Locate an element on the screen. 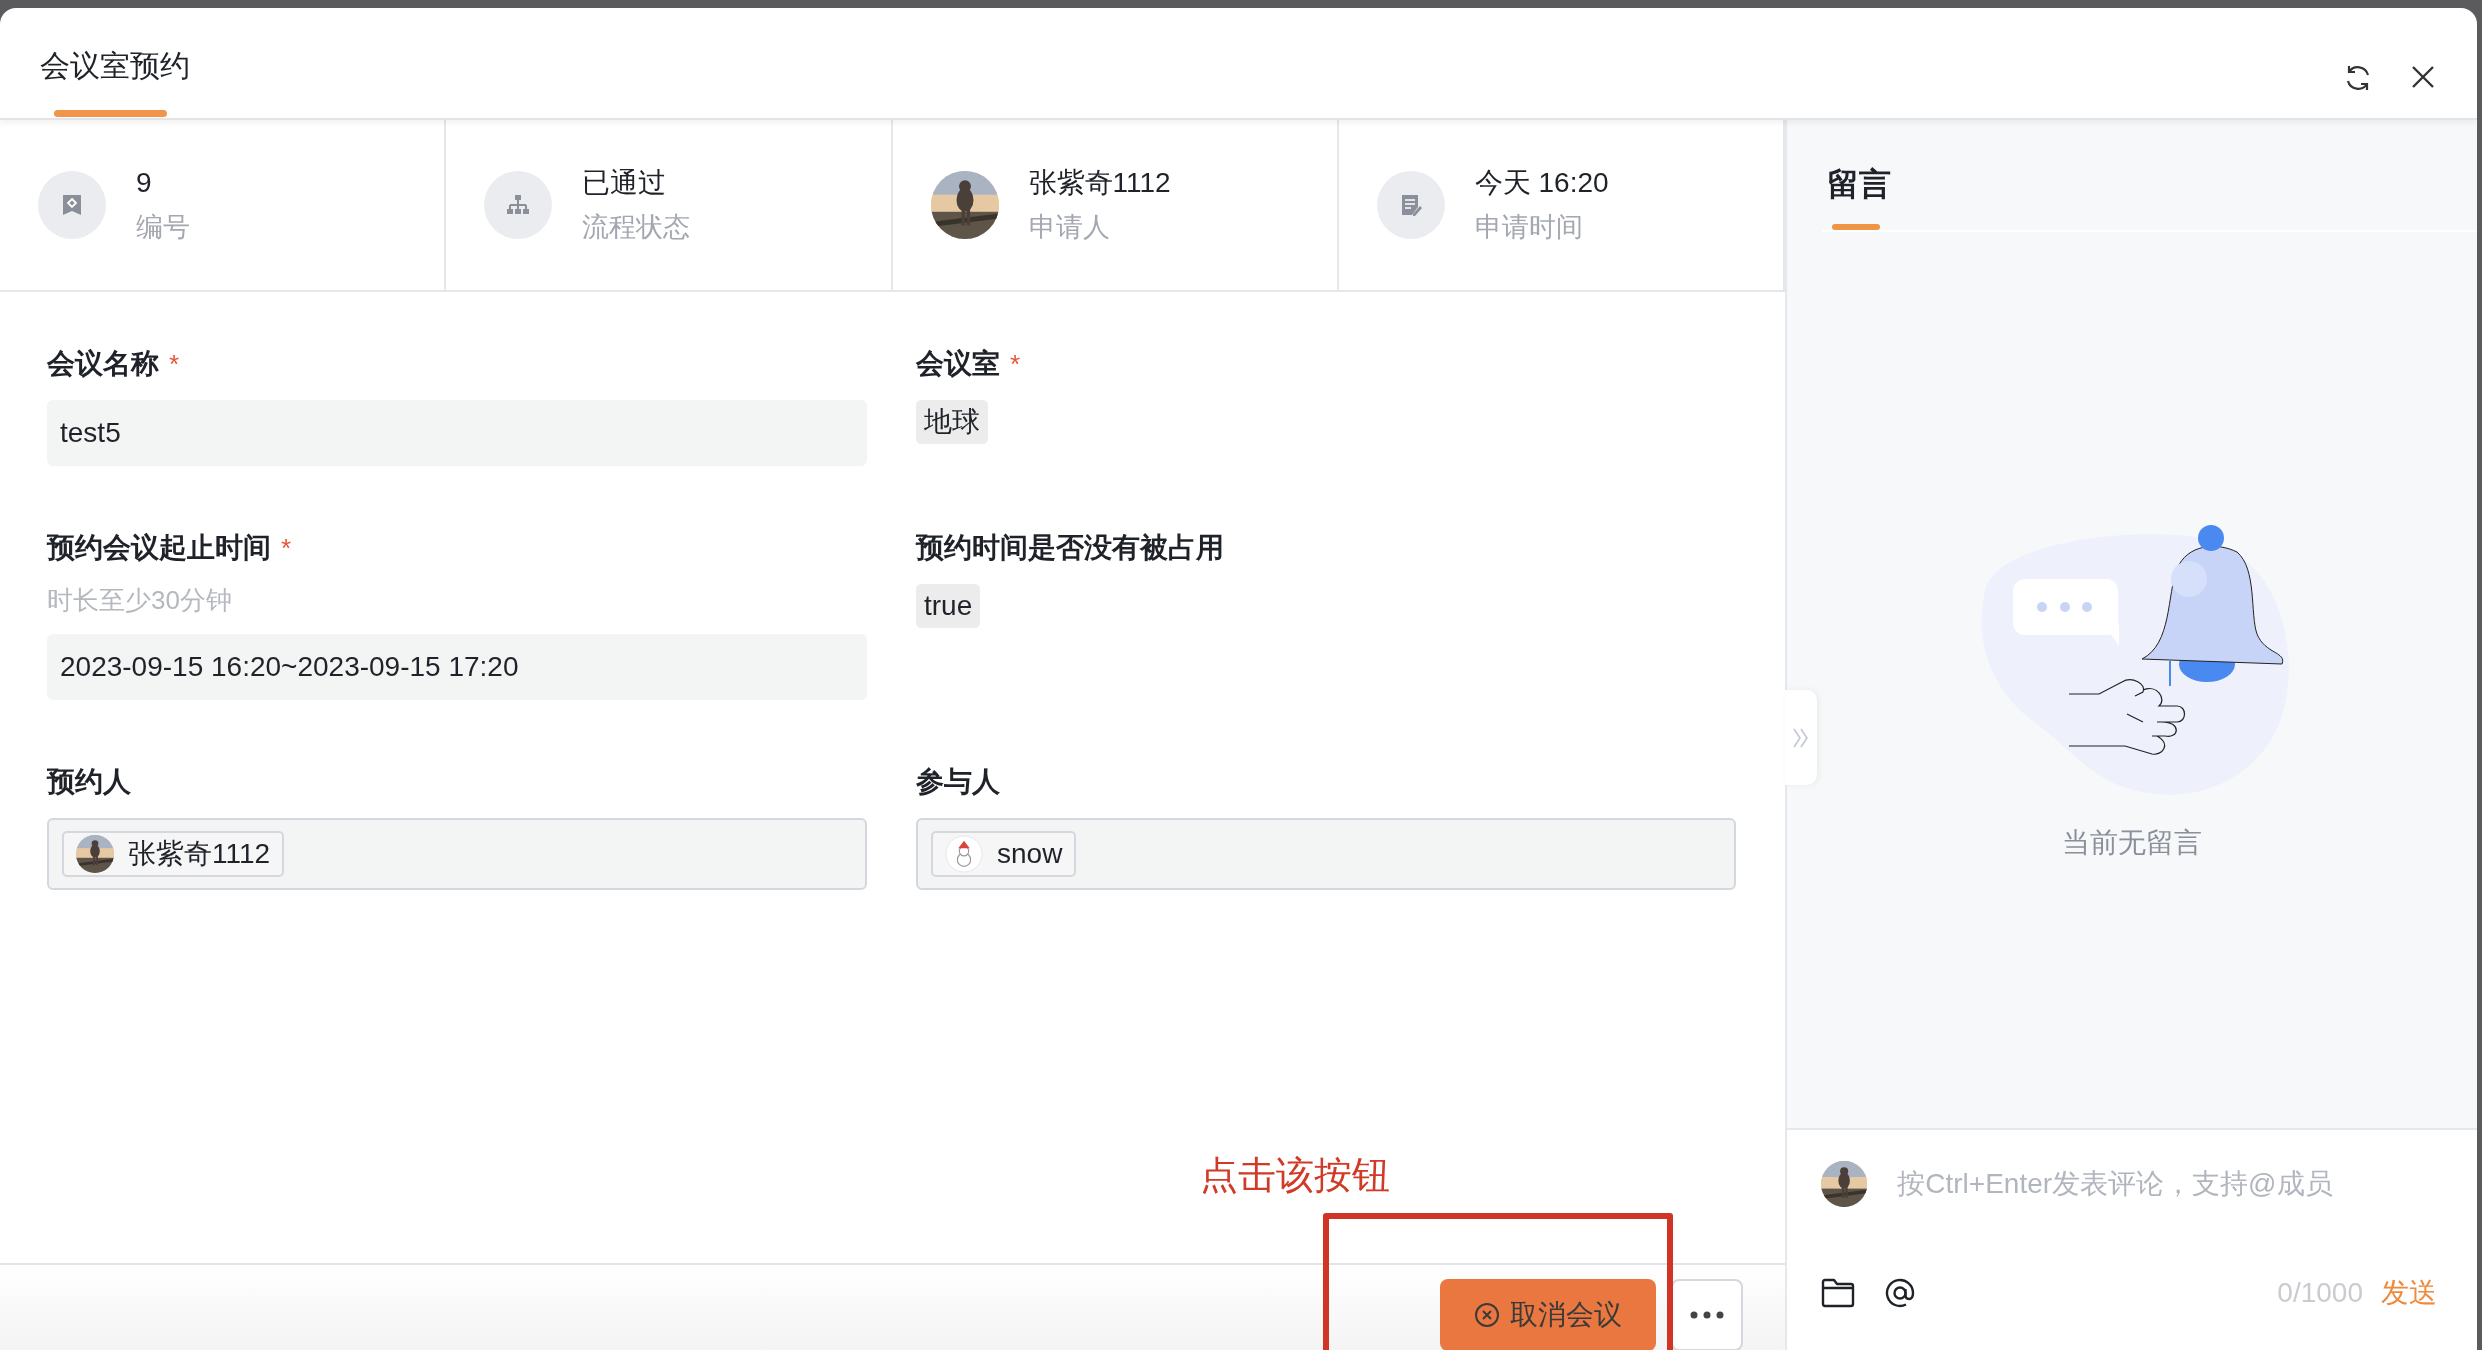 The height and width of the screenshot is (1350, 2482). more-icon is located at coordinates (1707, 1315).